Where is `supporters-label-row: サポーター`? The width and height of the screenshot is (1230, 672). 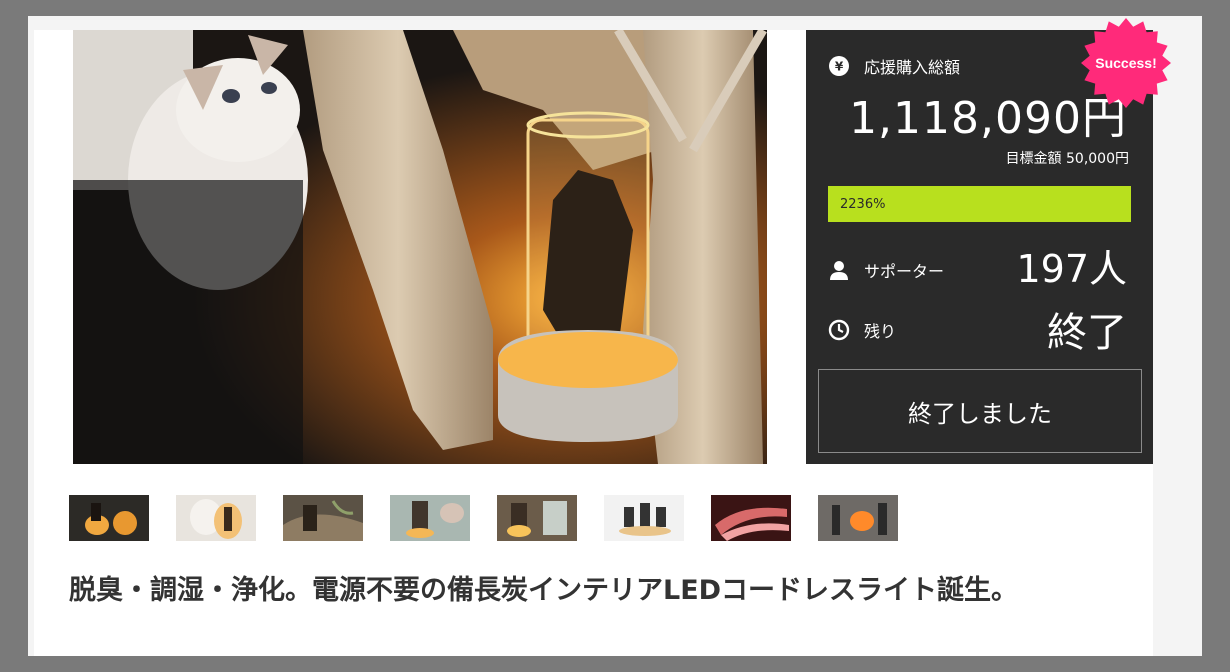 supporters-label-row: サポーター is located at coordinates (886, 270).